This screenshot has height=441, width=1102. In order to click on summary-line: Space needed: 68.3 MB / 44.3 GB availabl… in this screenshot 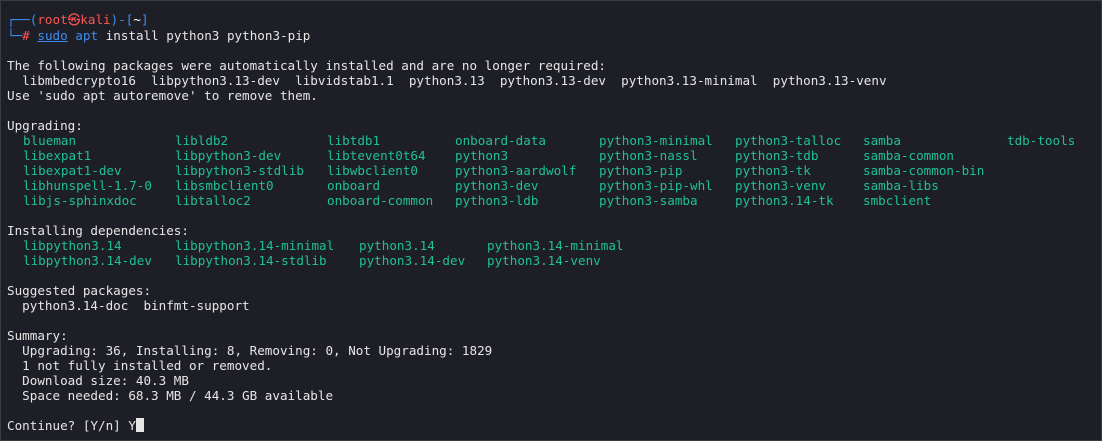, I will do `click(170, 395)`.